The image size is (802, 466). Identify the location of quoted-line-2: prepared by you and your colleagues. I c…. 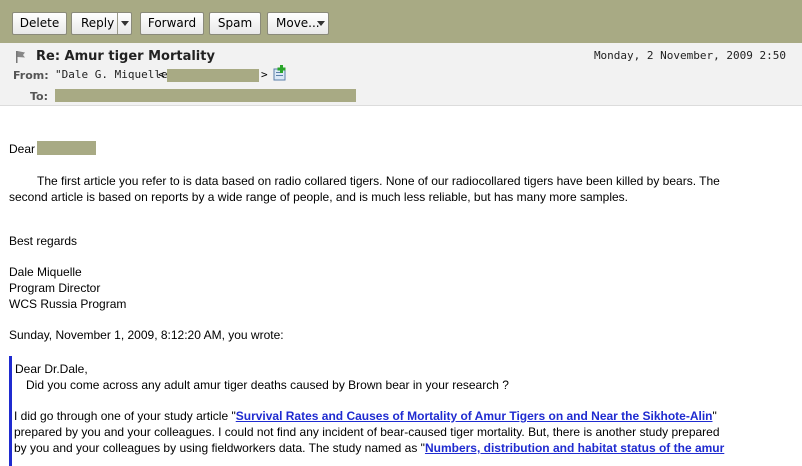
(367, 432).